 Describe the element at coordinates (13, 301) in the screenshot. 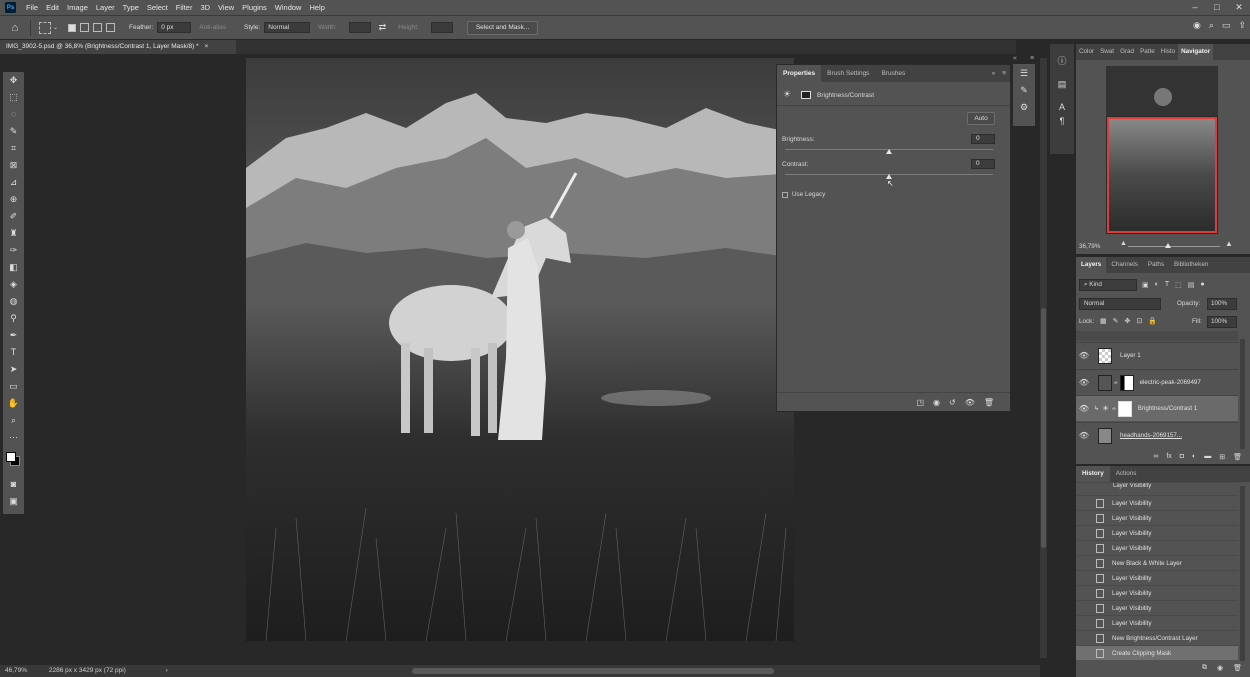

I see `blur-tool-icon: ◍` at that location.